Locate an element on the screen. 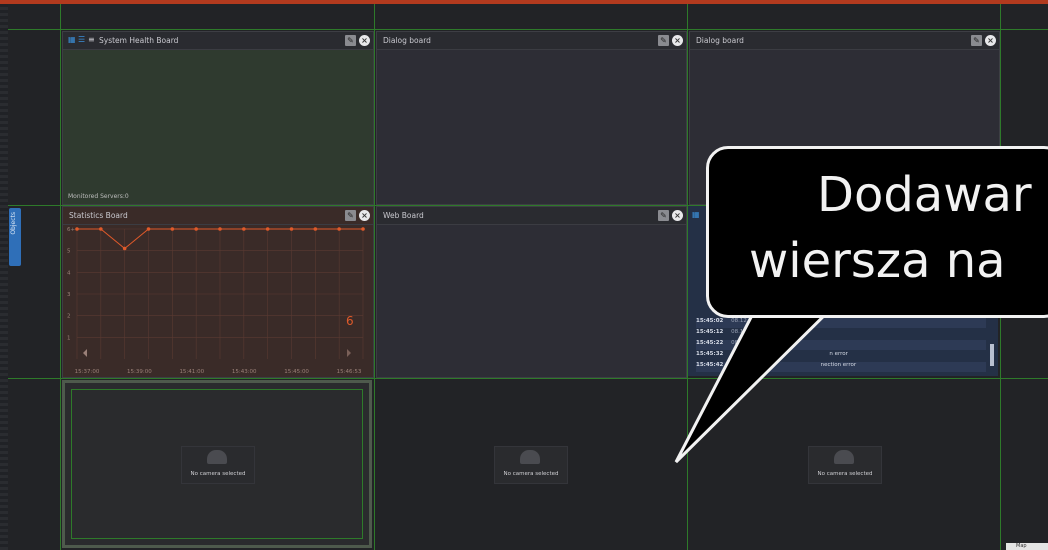  log-message: n error is located at coordinates (838, 354).